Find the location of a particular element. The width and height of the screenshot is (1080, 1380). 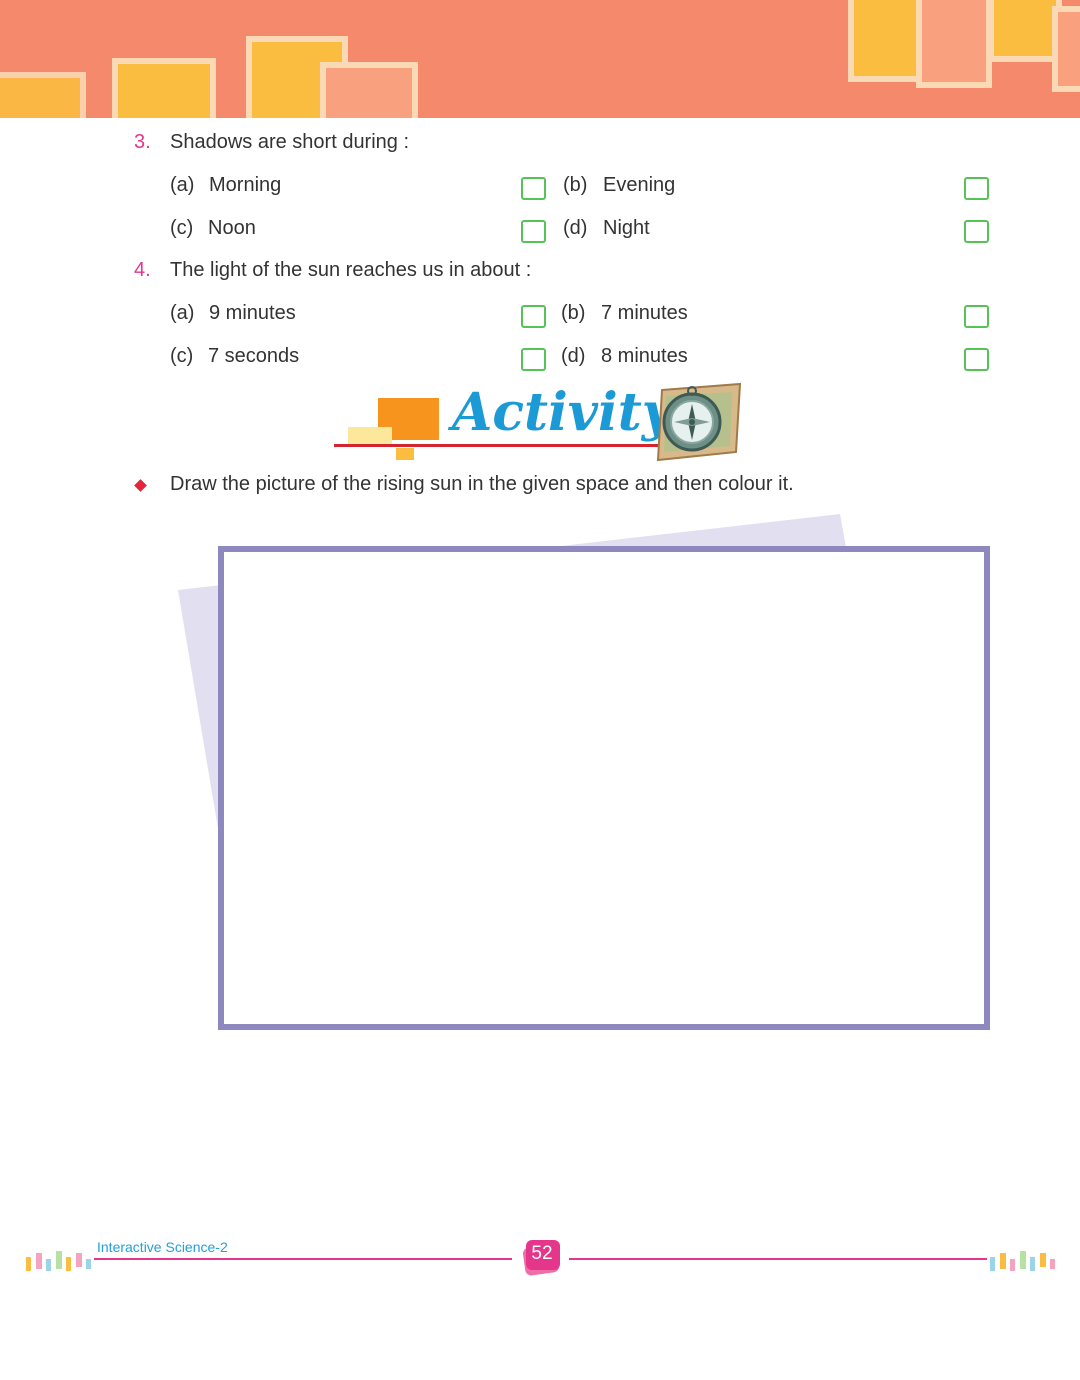

activity-underline is located at coordinates (499, 445).